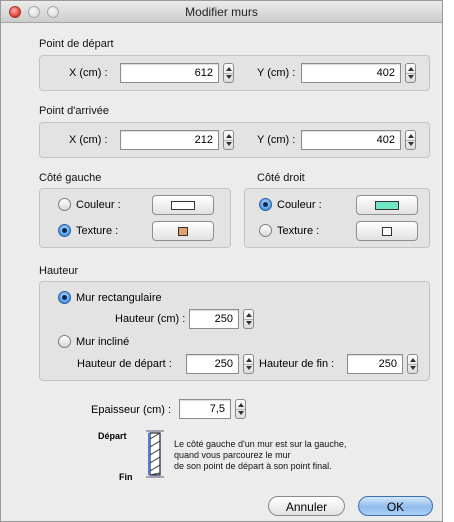  I want to click on end-y-field: 402, so click(351, 140).